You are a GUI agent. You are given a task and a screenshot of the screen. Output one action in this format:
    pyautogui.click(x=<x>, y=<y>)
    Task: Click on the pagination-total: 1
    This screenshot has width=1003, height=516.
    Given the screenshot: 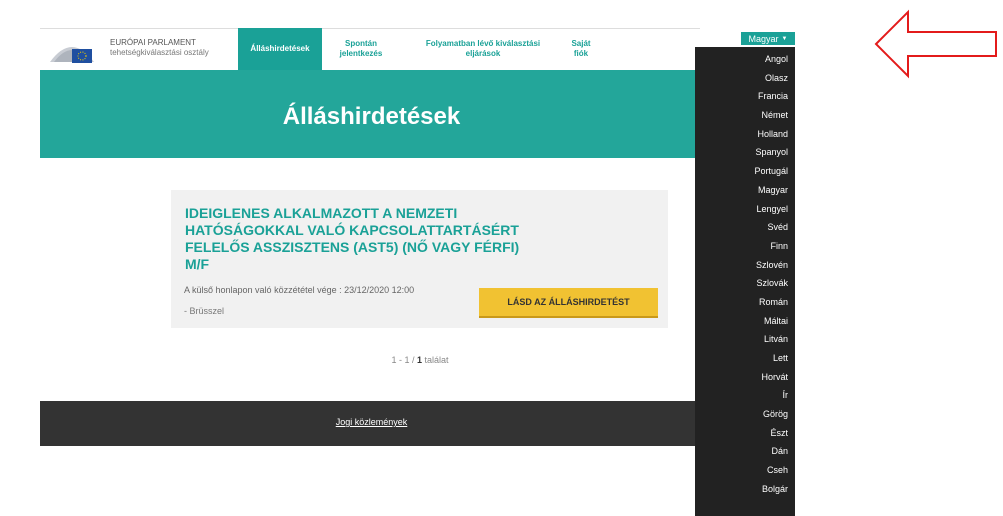 What is the action you would take?
    pyautogui.click(x=419, y=360)
    